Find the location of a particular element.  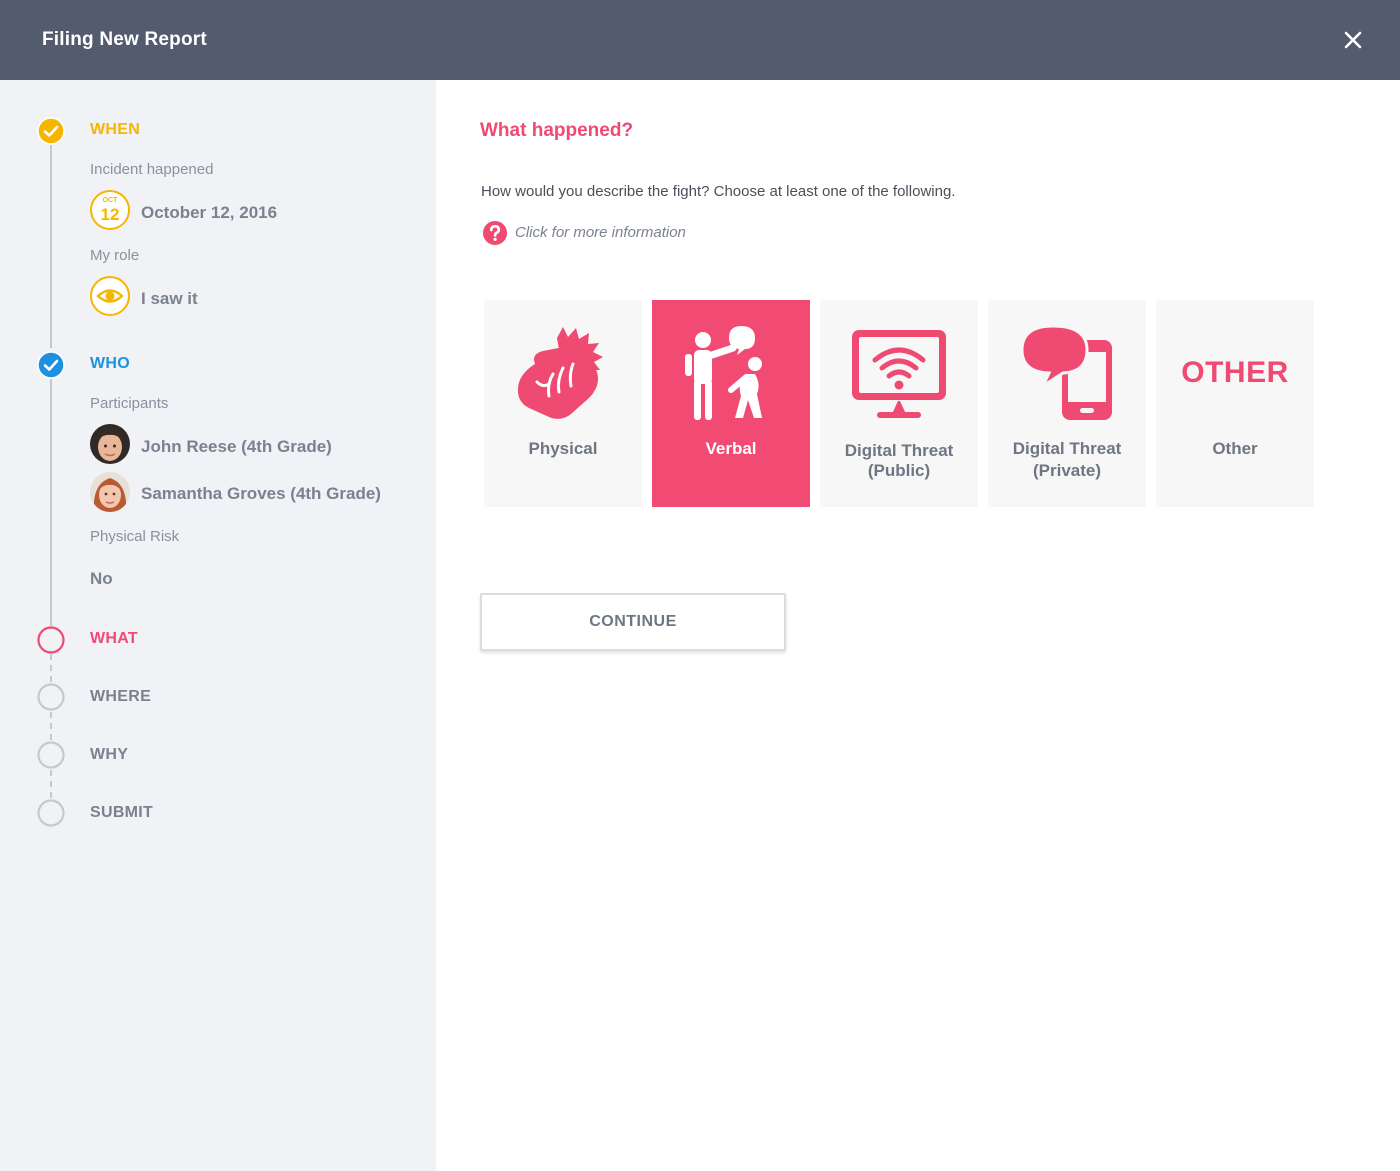

participant-name: Samantha Groves (4th Grade) is located at coordinates (261, 493).